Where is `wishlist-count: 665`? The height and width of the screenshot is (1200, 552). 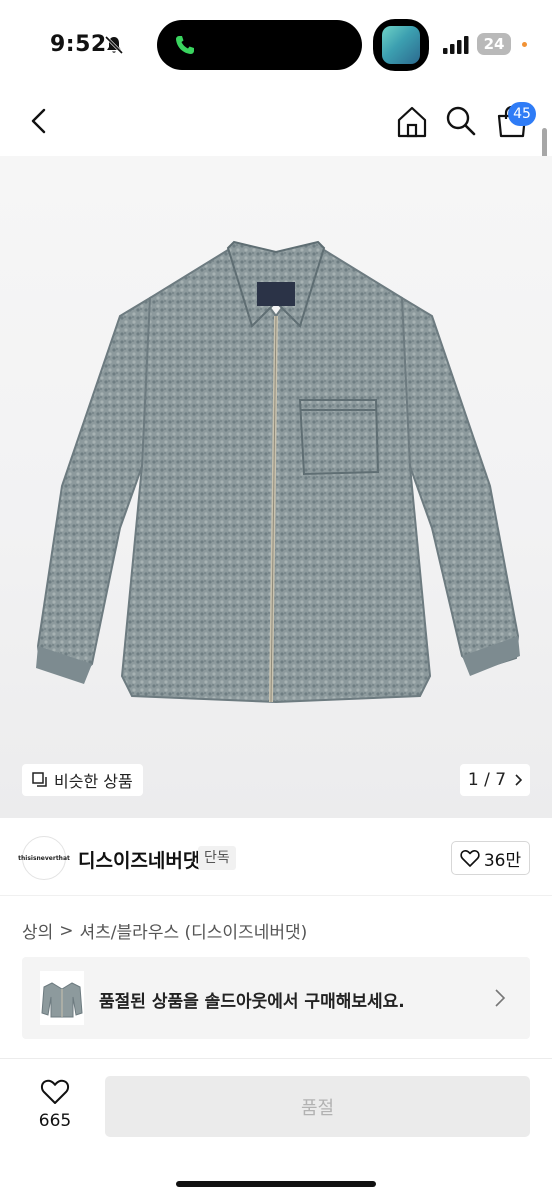
wishlist-count: 665 is located at coordinates (55, 1121).